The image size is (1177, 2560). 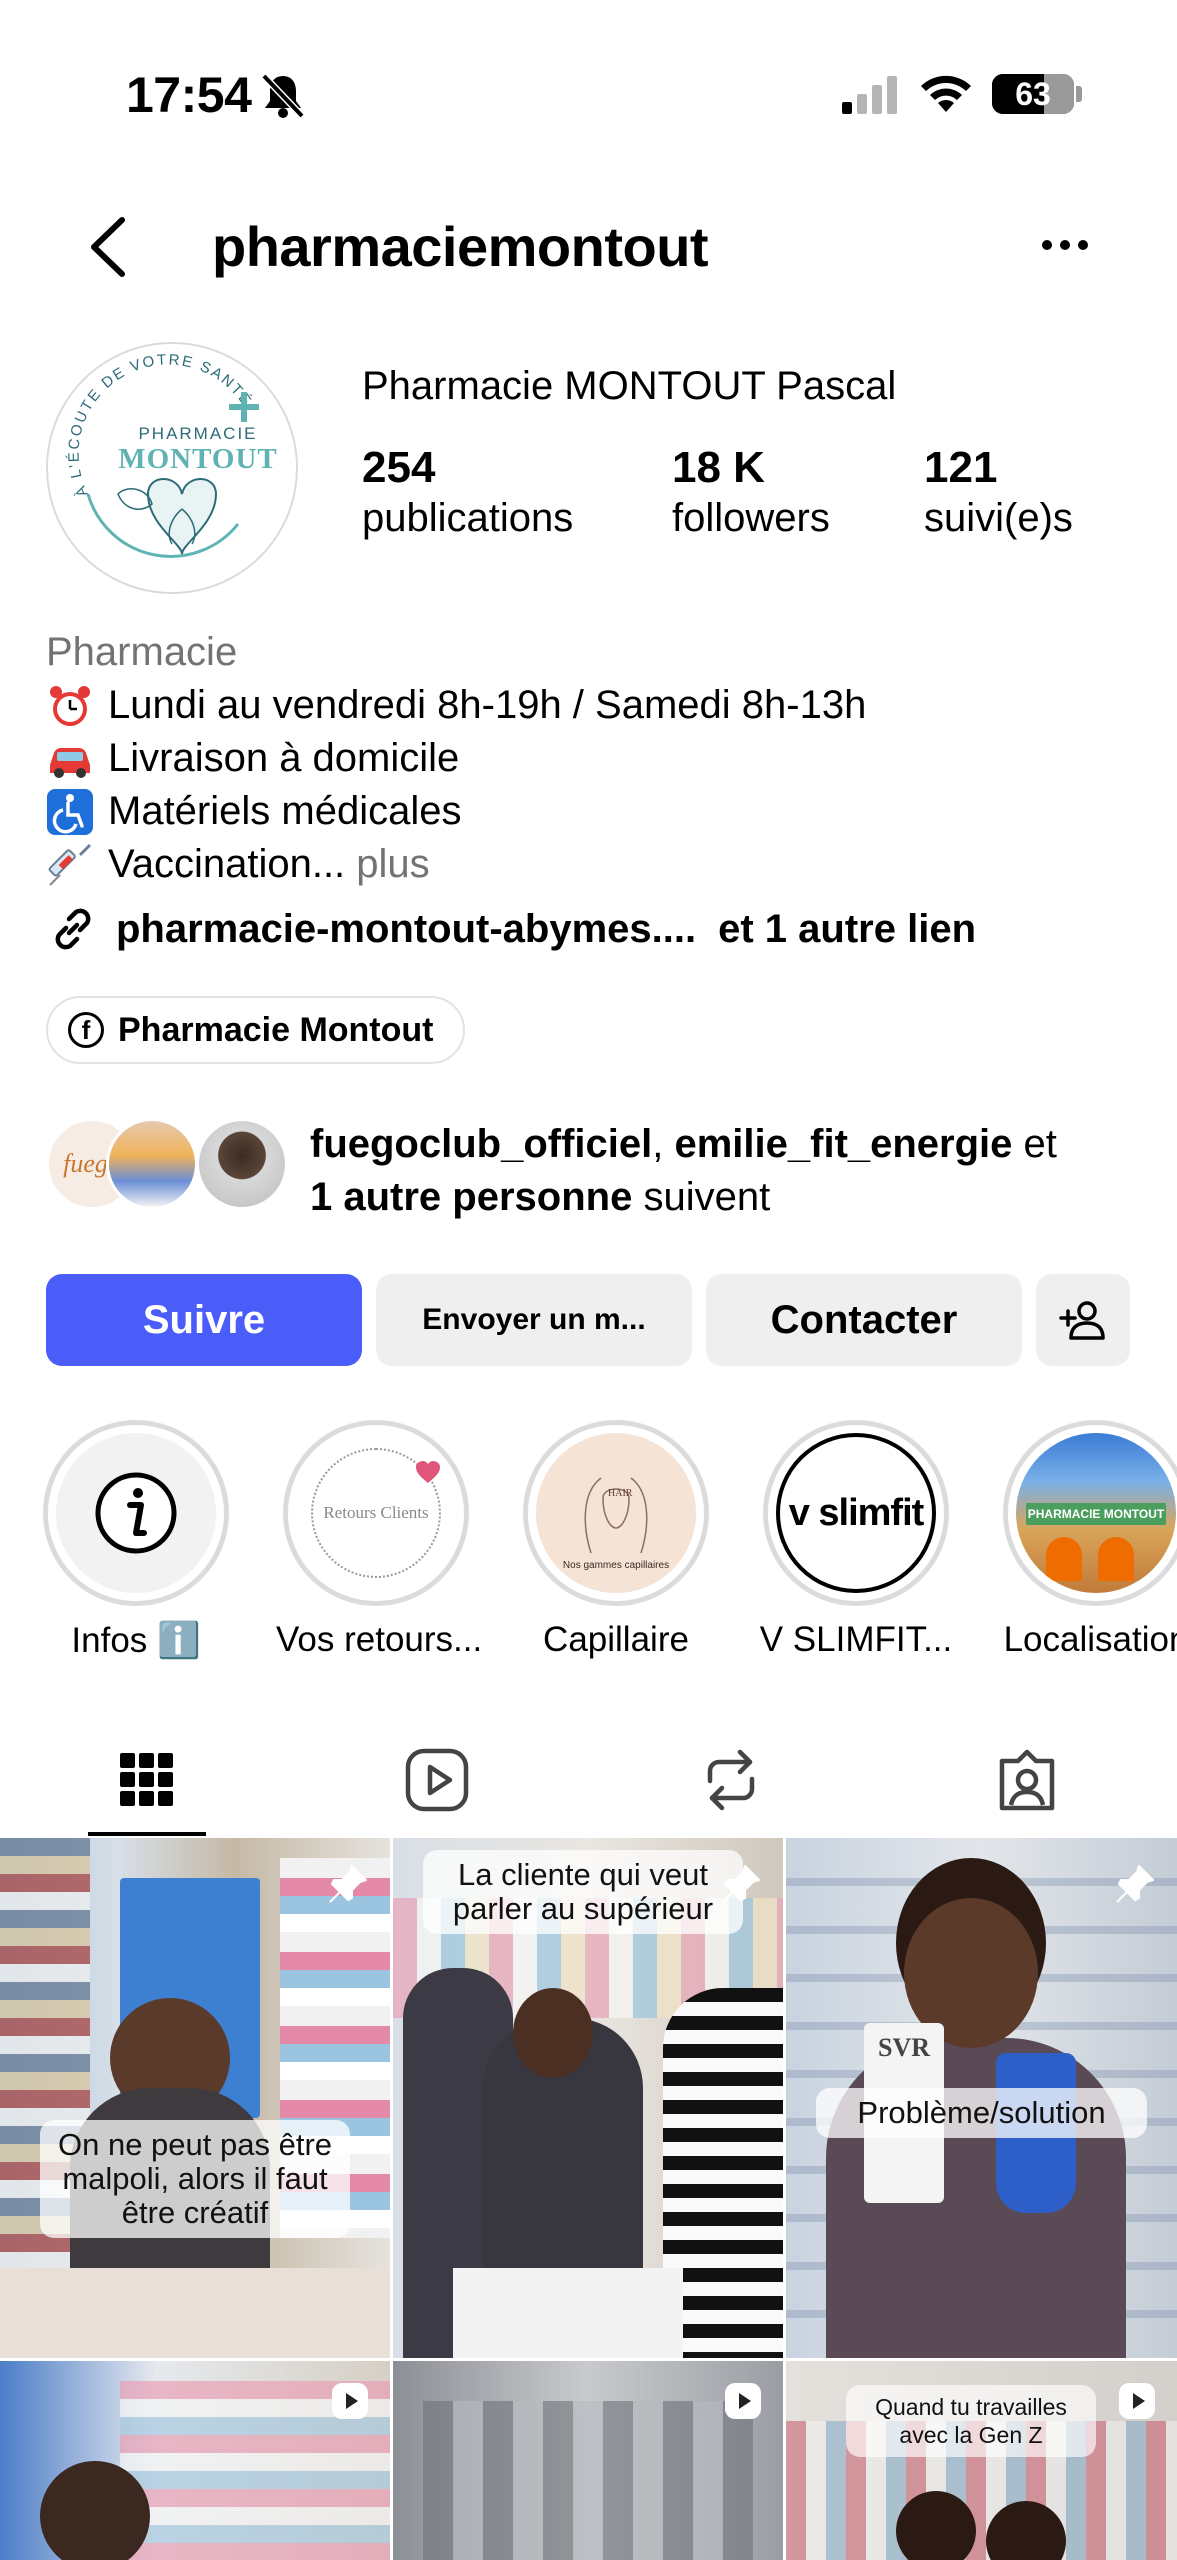 I want to click on bio-line-equipment: Matériels médicales, so click(x=456, y=811).